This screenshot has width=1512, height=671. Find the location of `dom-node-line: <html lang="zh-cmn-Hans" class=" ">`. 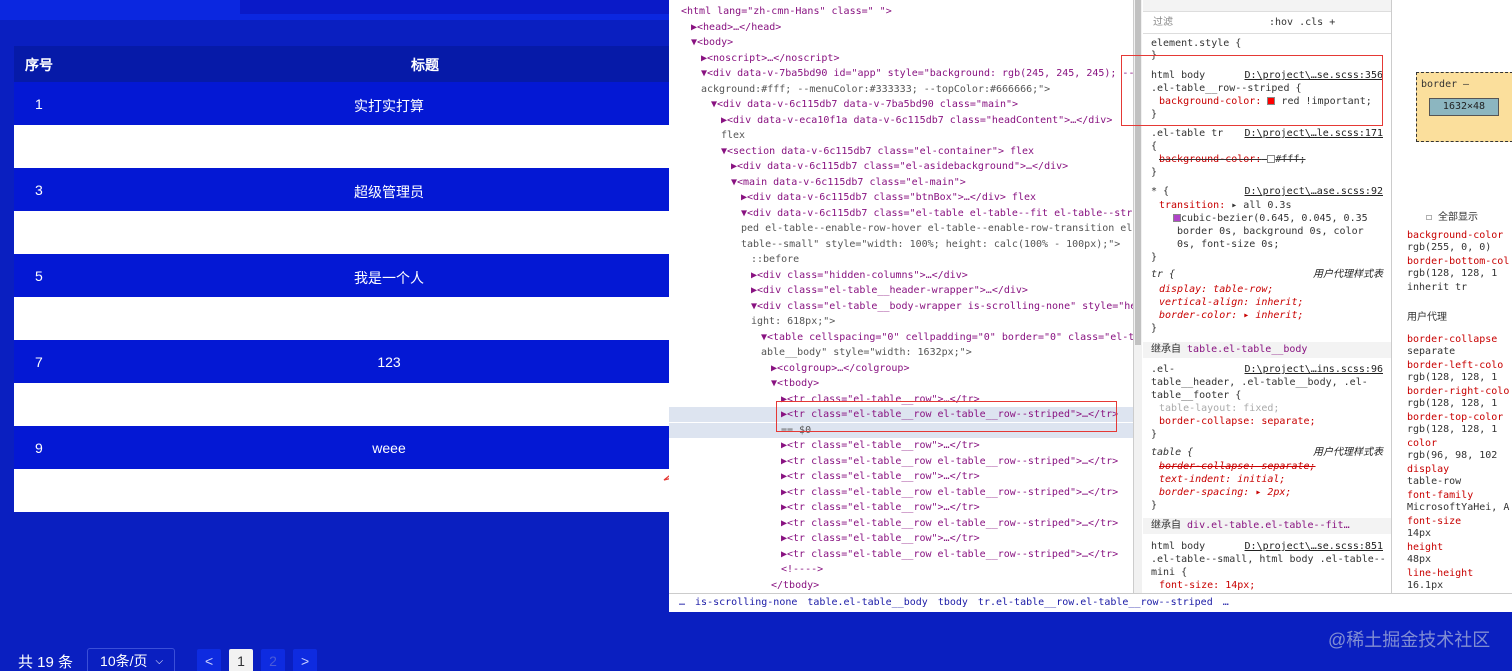

dom-node-line: <html lang="zh-cmn-Hans" class=" "> is located at coordinates (901, 11).